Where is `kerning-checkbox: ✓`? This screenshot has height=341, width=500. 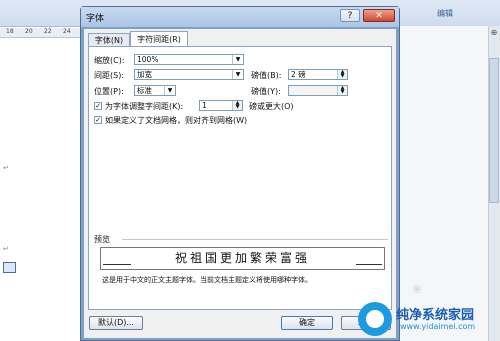
kerning-checkbox: ✓ is located at coordinates (98, 106).